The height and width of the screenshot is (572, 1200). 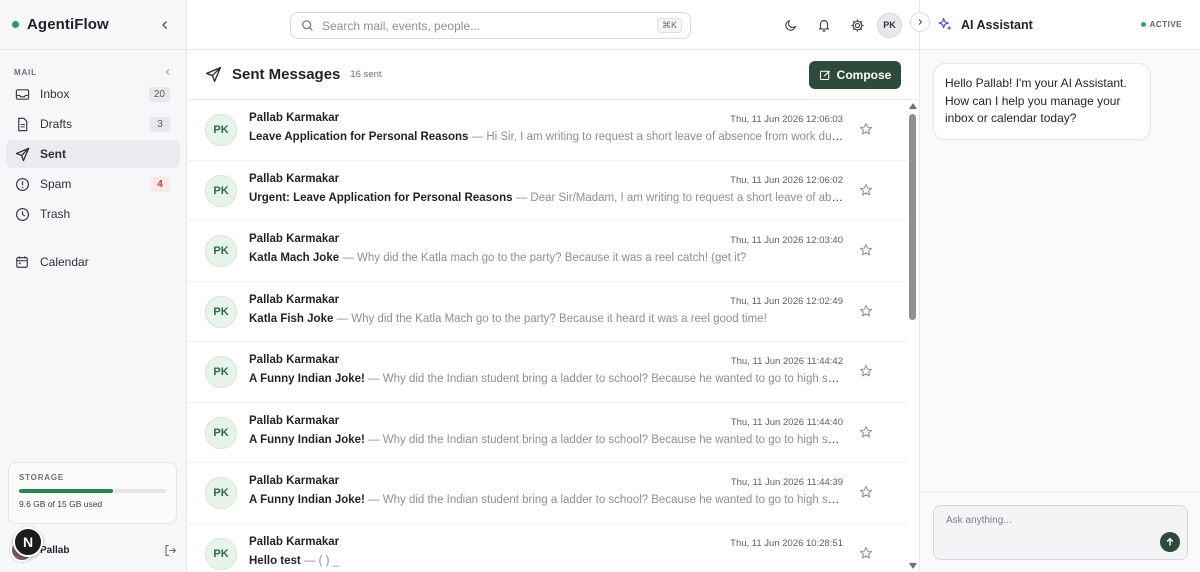 I want to click on page-title: Sent Messages, so click(x=286, y=74).